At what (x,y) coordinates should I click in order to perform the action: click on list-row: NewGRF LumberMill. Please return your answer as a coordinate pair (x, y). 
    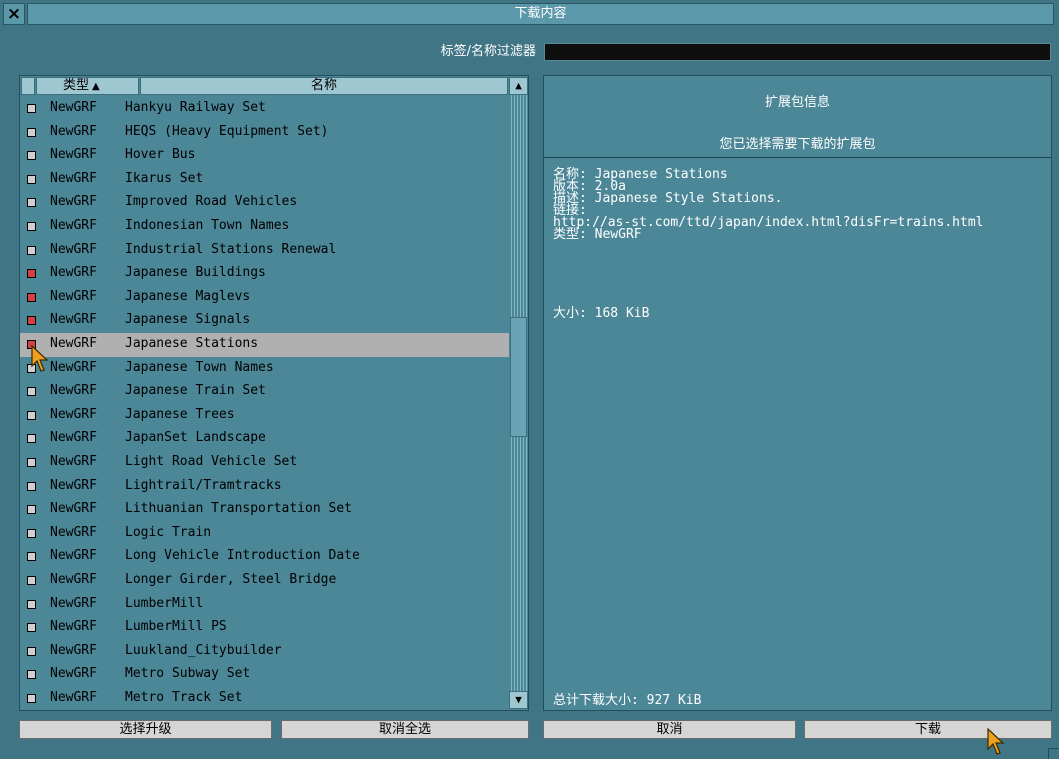
    Looking at the image, I should click on (264, 605).